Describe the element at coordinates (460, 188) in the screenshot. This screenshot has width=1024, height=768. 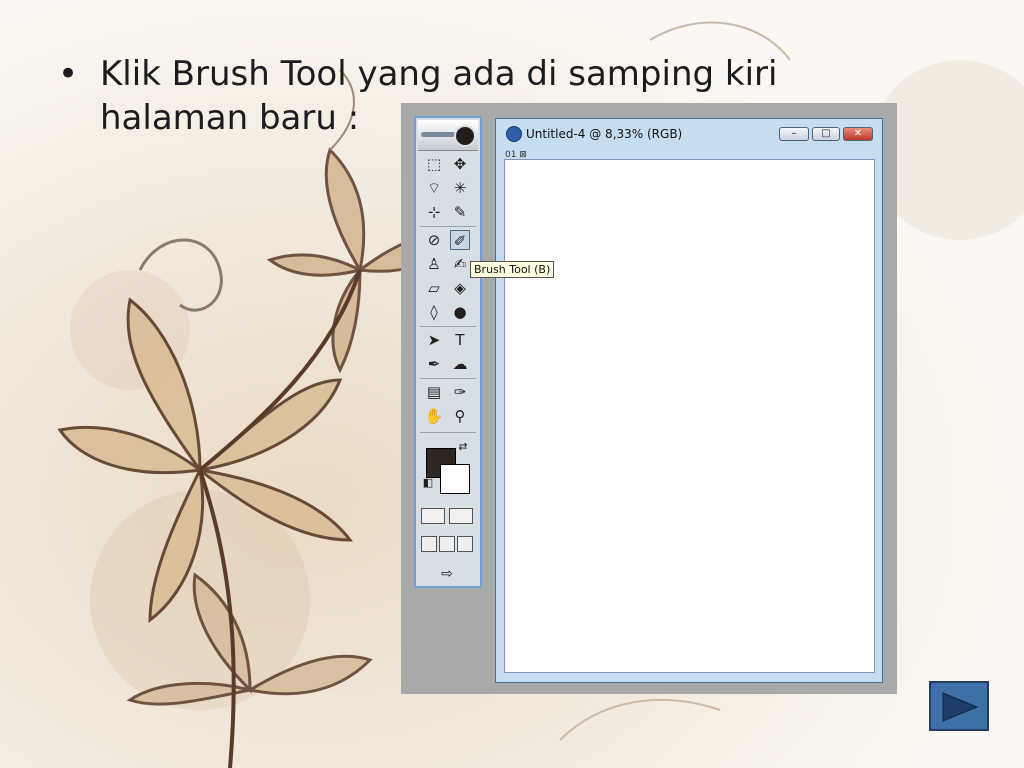
I see `magic-wand-tool-icon: ✳` at that location.